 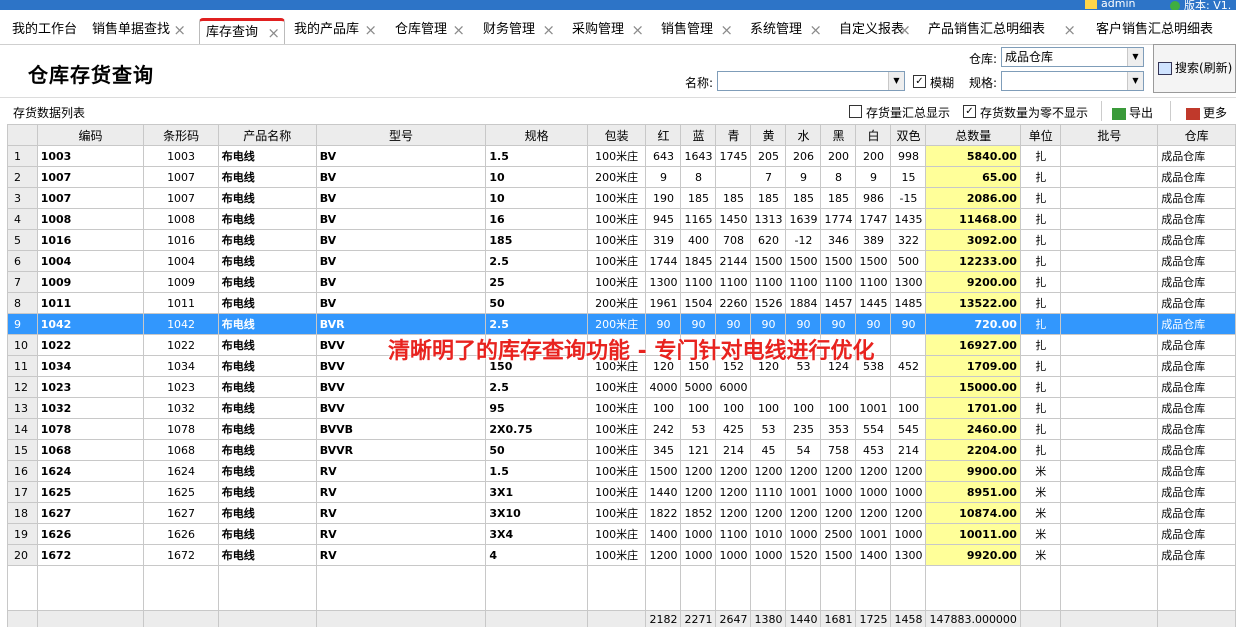 What do you see at coordinates (22, 555) in the screenshot?
I see `row-number: 20` at bounding box center [22, 555].